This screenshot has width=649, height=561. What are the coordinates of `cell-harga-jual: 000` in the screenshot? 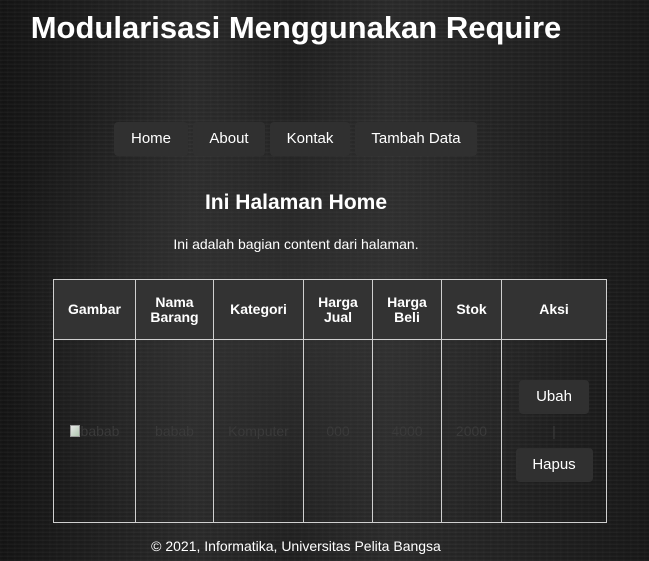 It's located at (338, 431).